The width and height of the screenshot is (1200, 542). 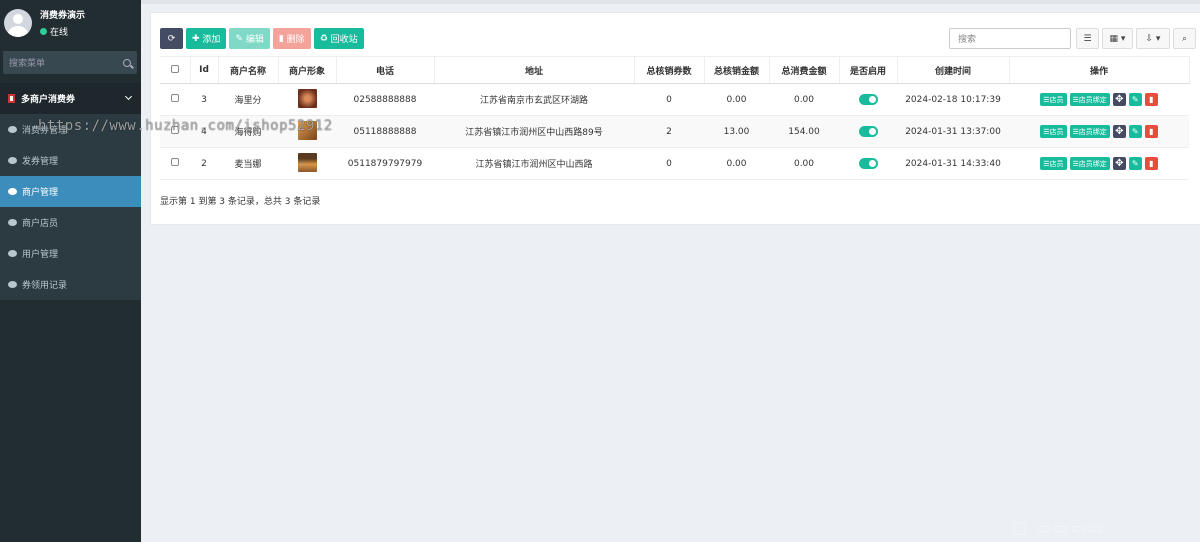 What do you see at coordinates (534, 163) in the screenshot?
I see `cell-address: 江苏省镇江市润州区中山西路` at bounding box center [534, 163].